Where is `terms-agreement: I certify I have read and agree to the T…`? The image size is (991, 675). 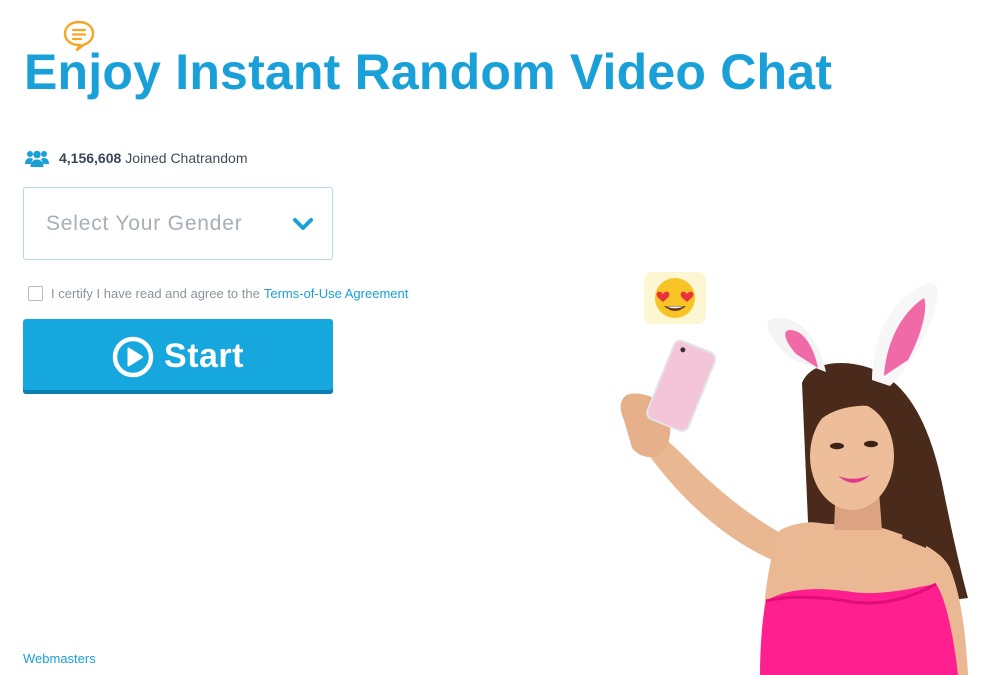
terms-agreement: I certify I have read and agree to the T… is located at coordinates (218, 293).